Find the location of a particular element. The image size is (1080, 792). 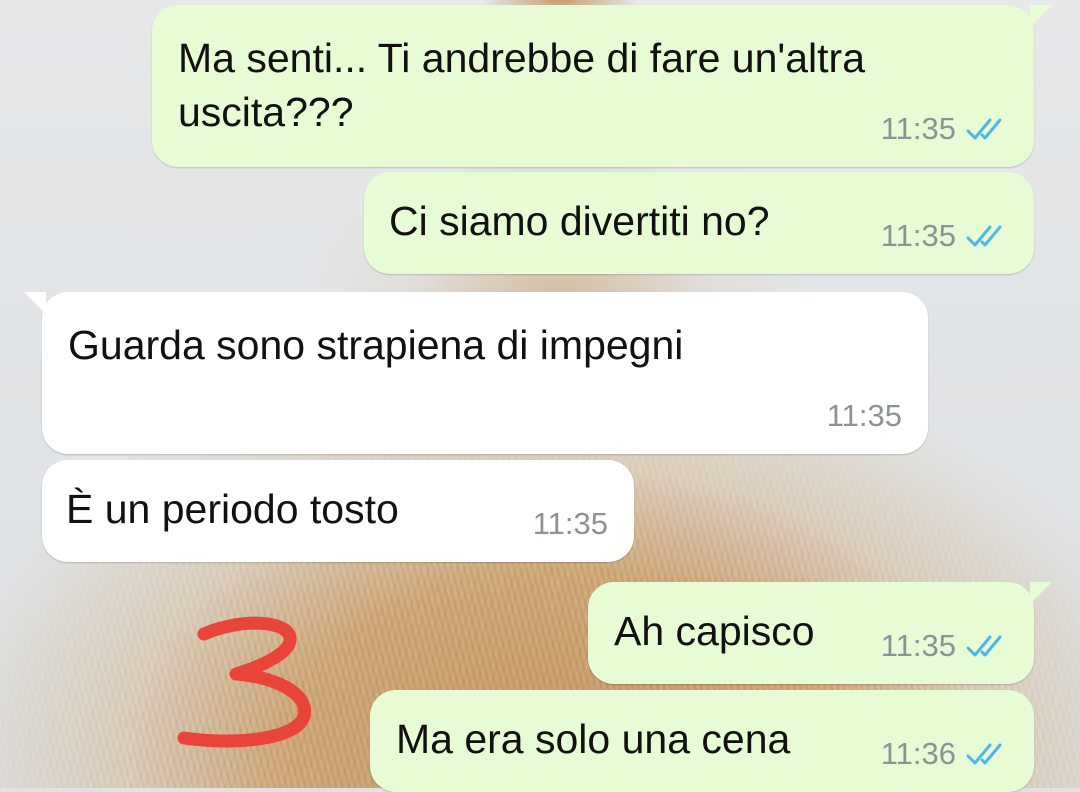

message-text: È un periodo tosto is located at coordinates (232, 509).